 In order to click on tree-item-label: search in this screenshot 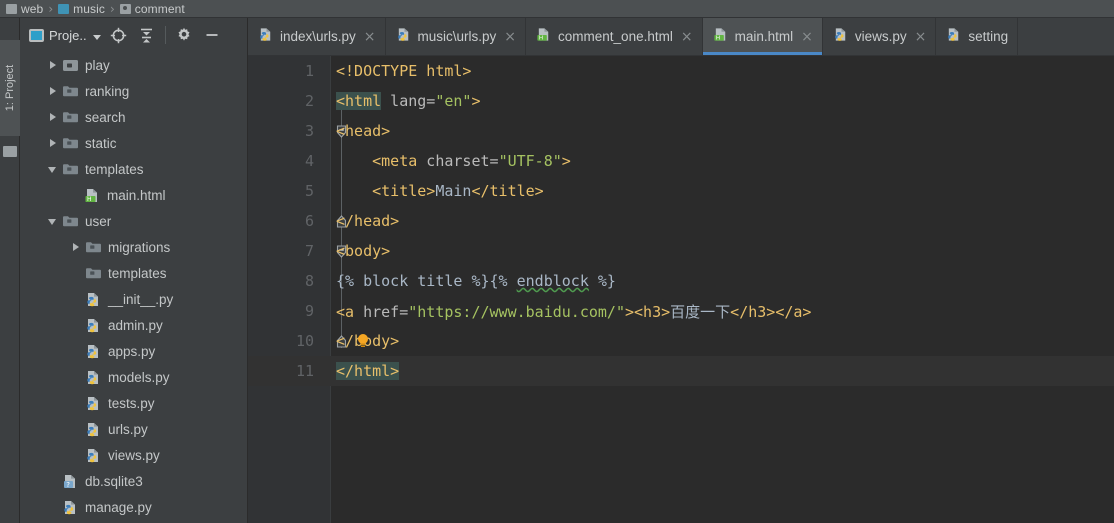, I will do `click(105, 117)`.